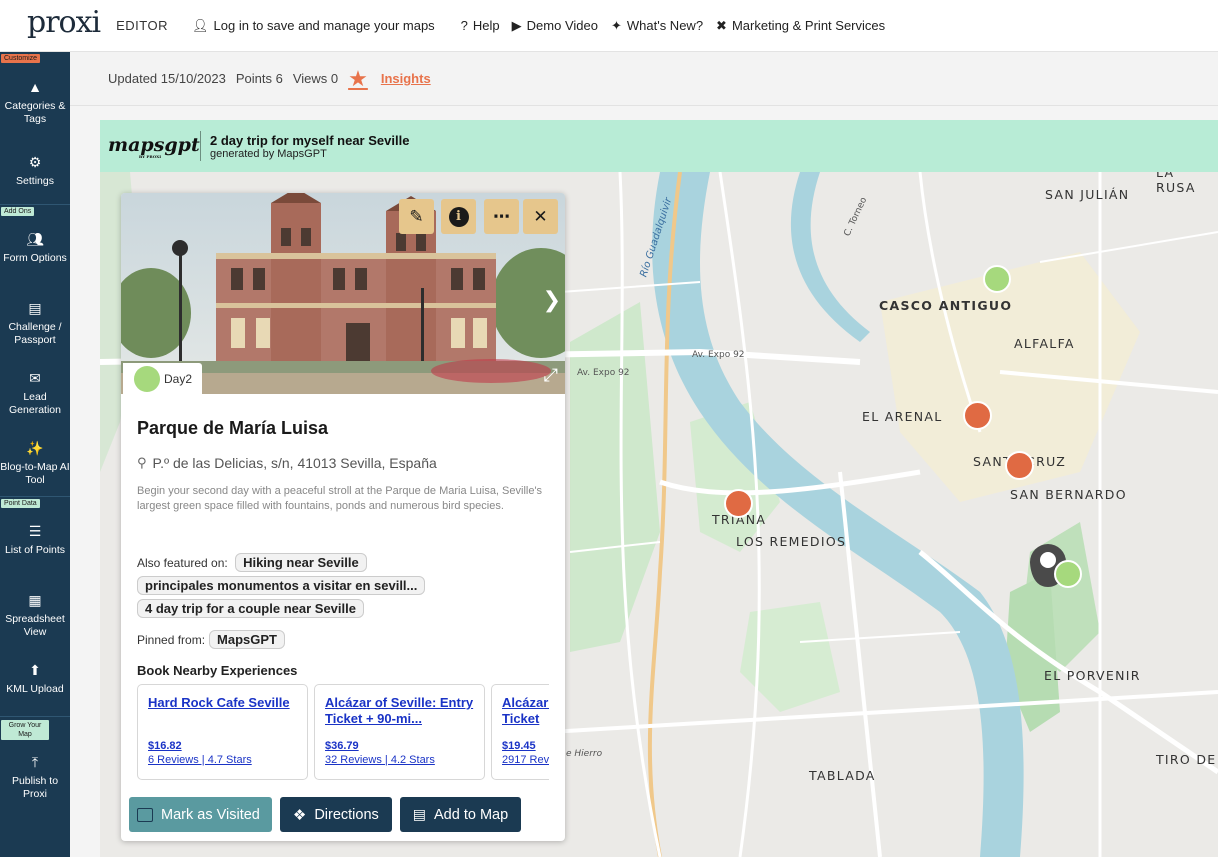 Image resolution: width=1218 pixels, height=857 pixels. What do you see at coordinates (552, 300) in the screenshot?
I see `next-photo-arrow-icon: ❯` at bounding box center [552, 300].